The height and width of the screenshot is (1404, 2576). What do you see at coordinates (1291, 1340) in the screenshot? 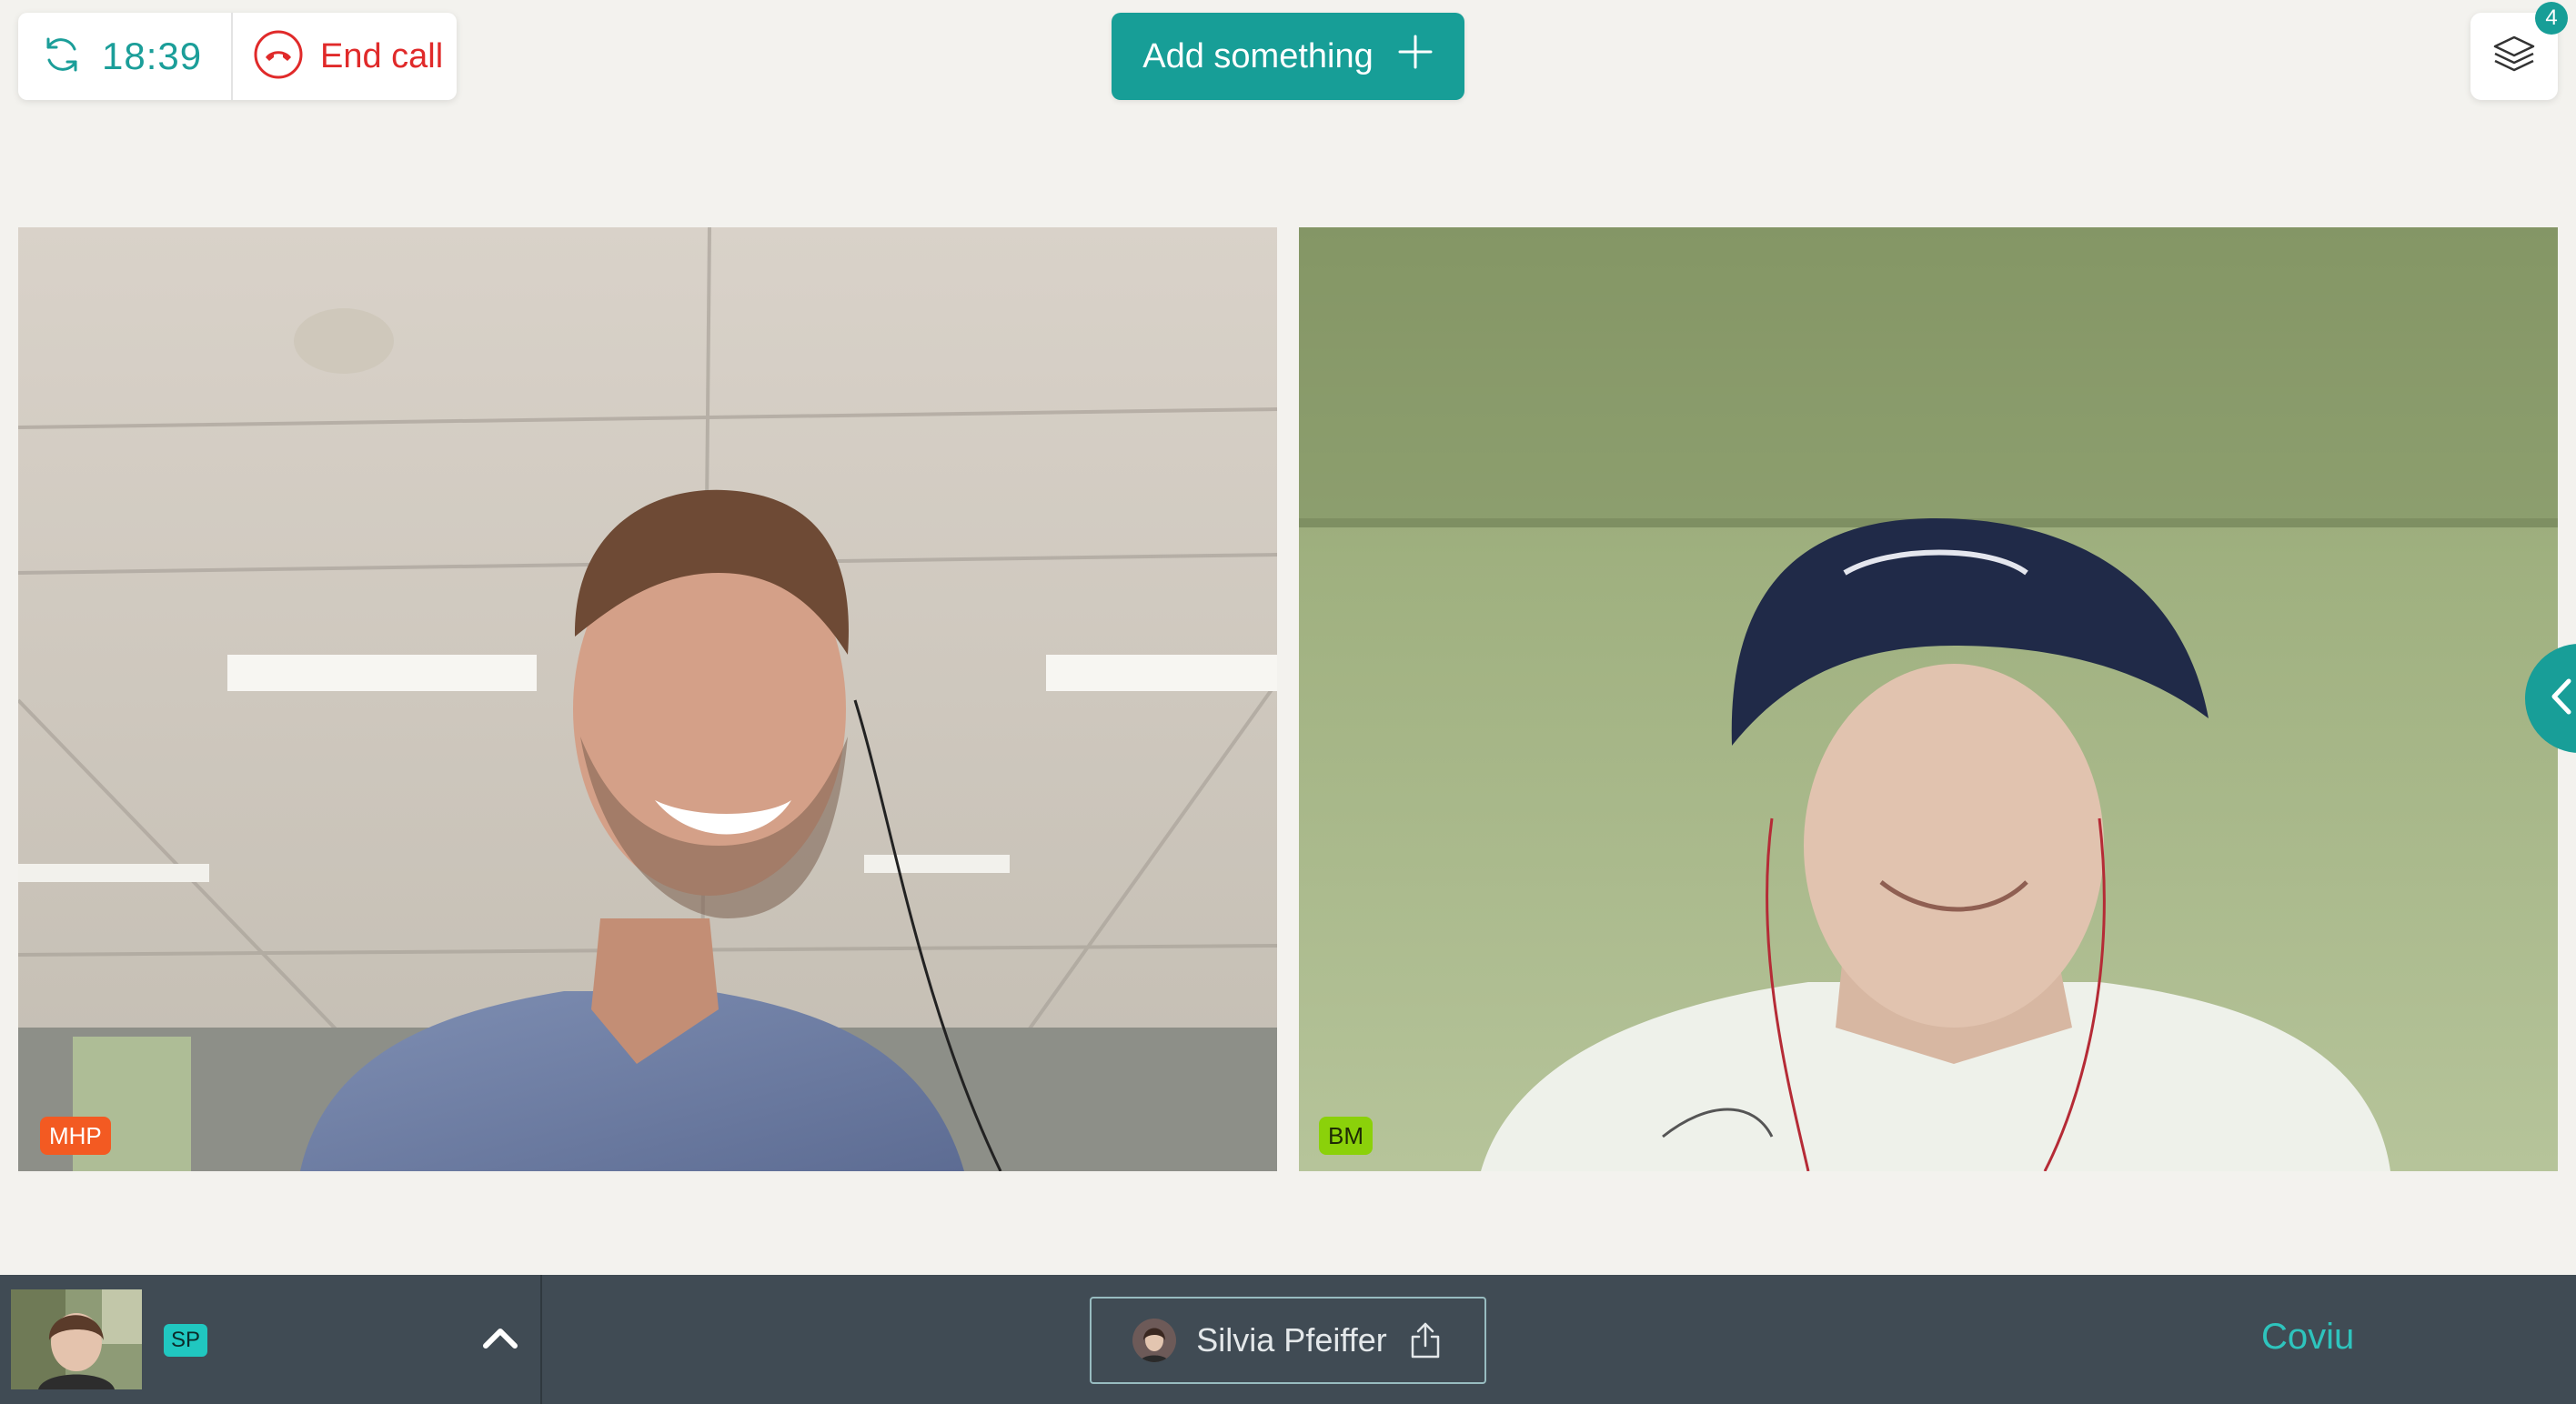
I see `participant-name: Silvia Pfeiffer` at bounding box center [1291, 1340].